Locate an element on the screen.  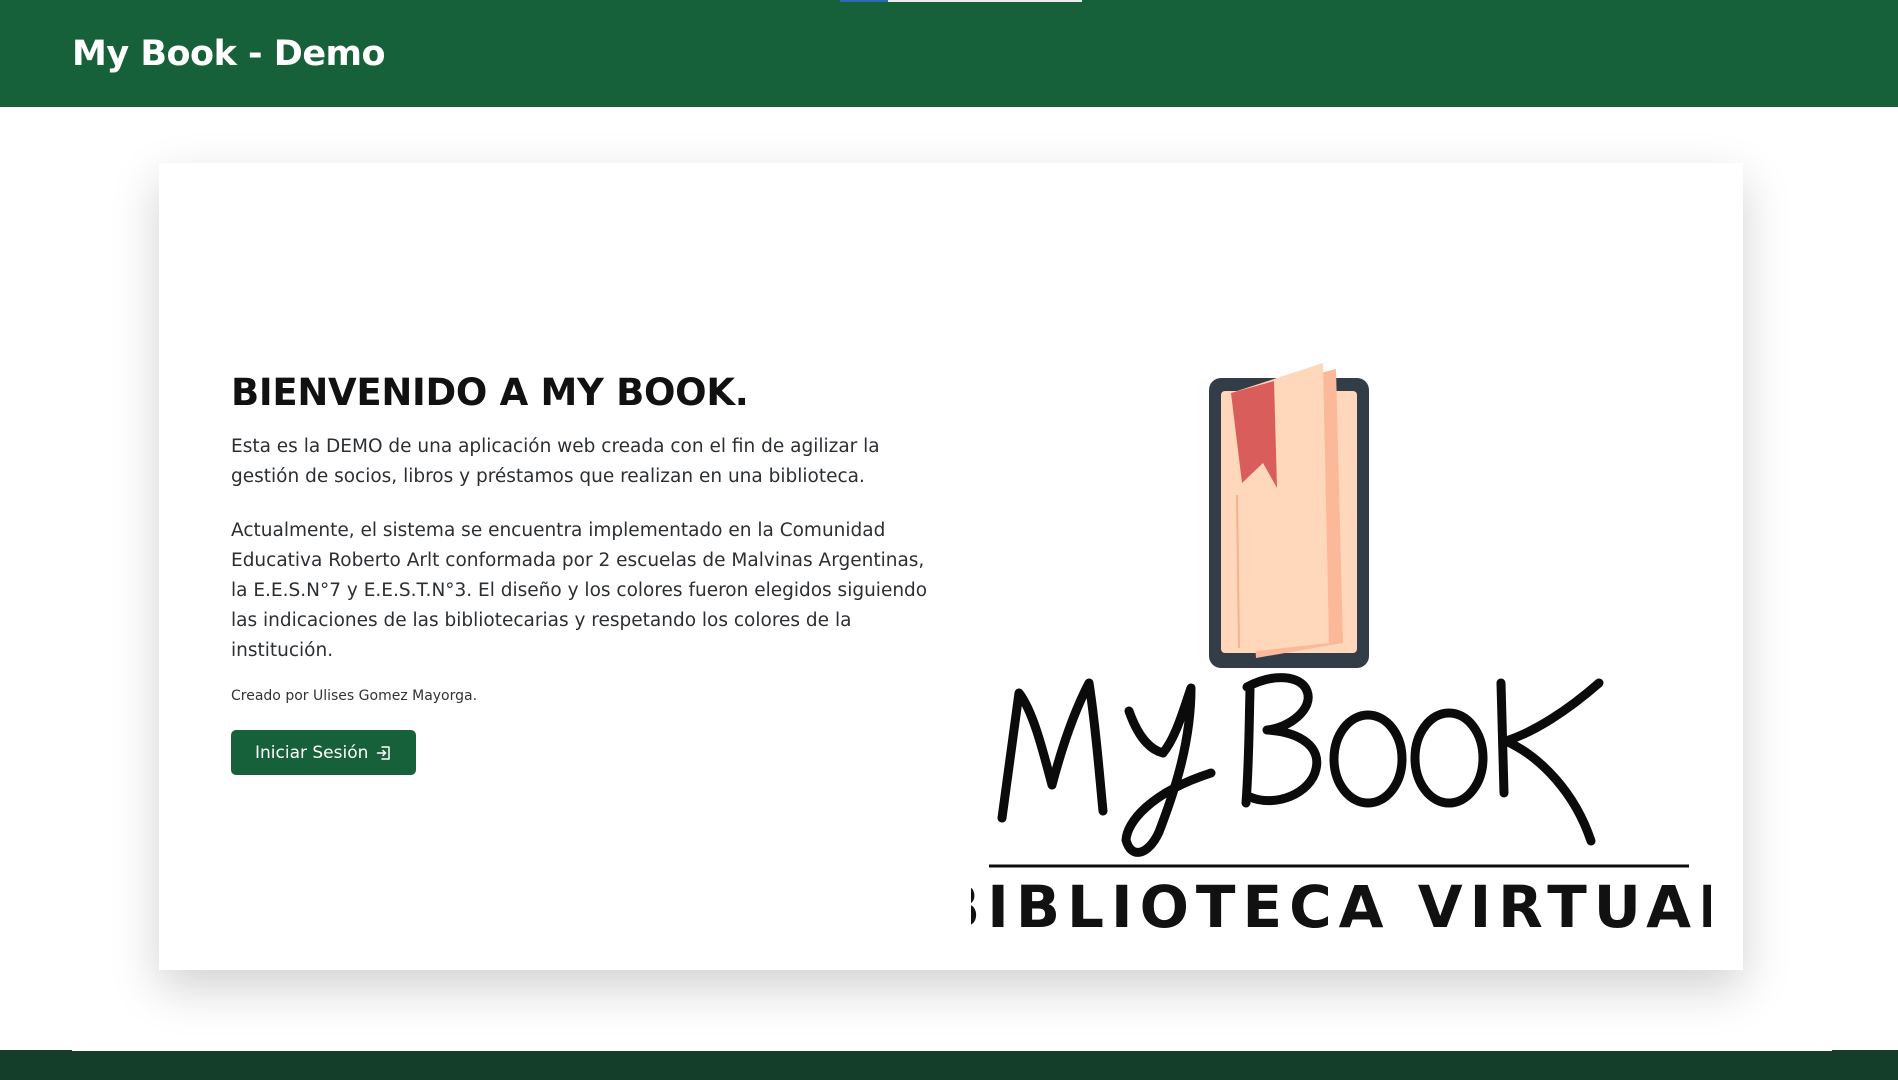
logo-subtitle: BIBLIOTECA VIRTUAL is located at coordinates (1341, 907).